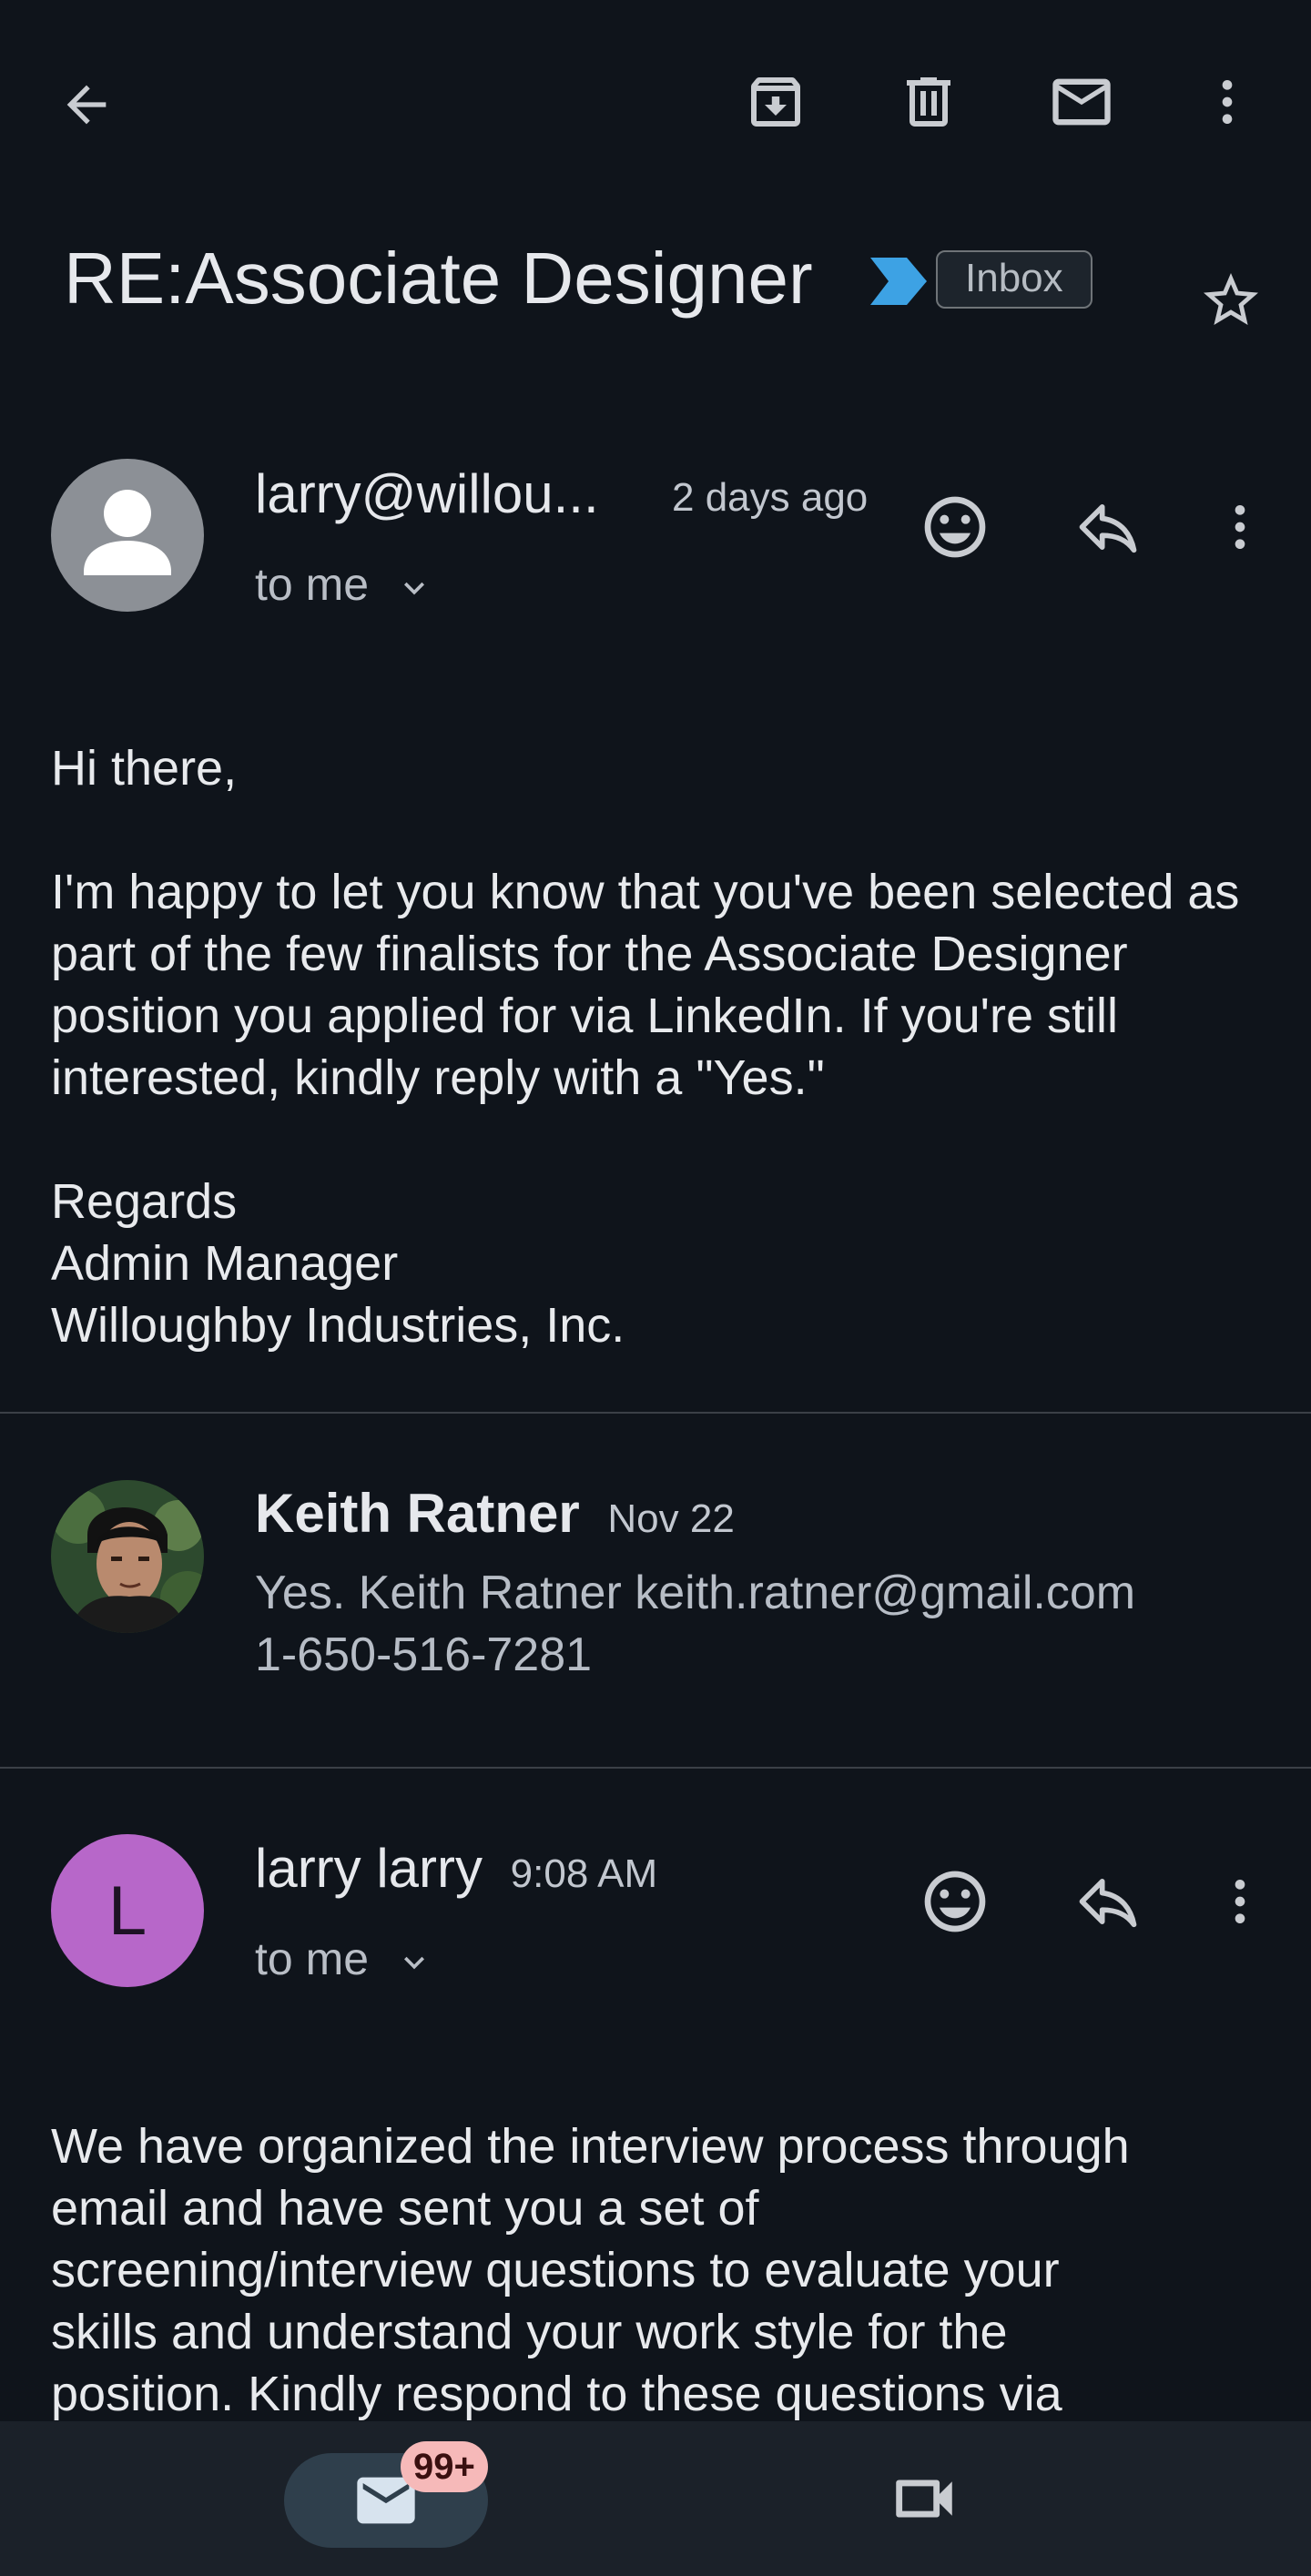 The height and width of the screenshot is (2576, 1311). What do you see at coordinates (438, 278) in the screenshot?
I see `email-subject: RE:Associate Designer` at bounding box center [438, 278].